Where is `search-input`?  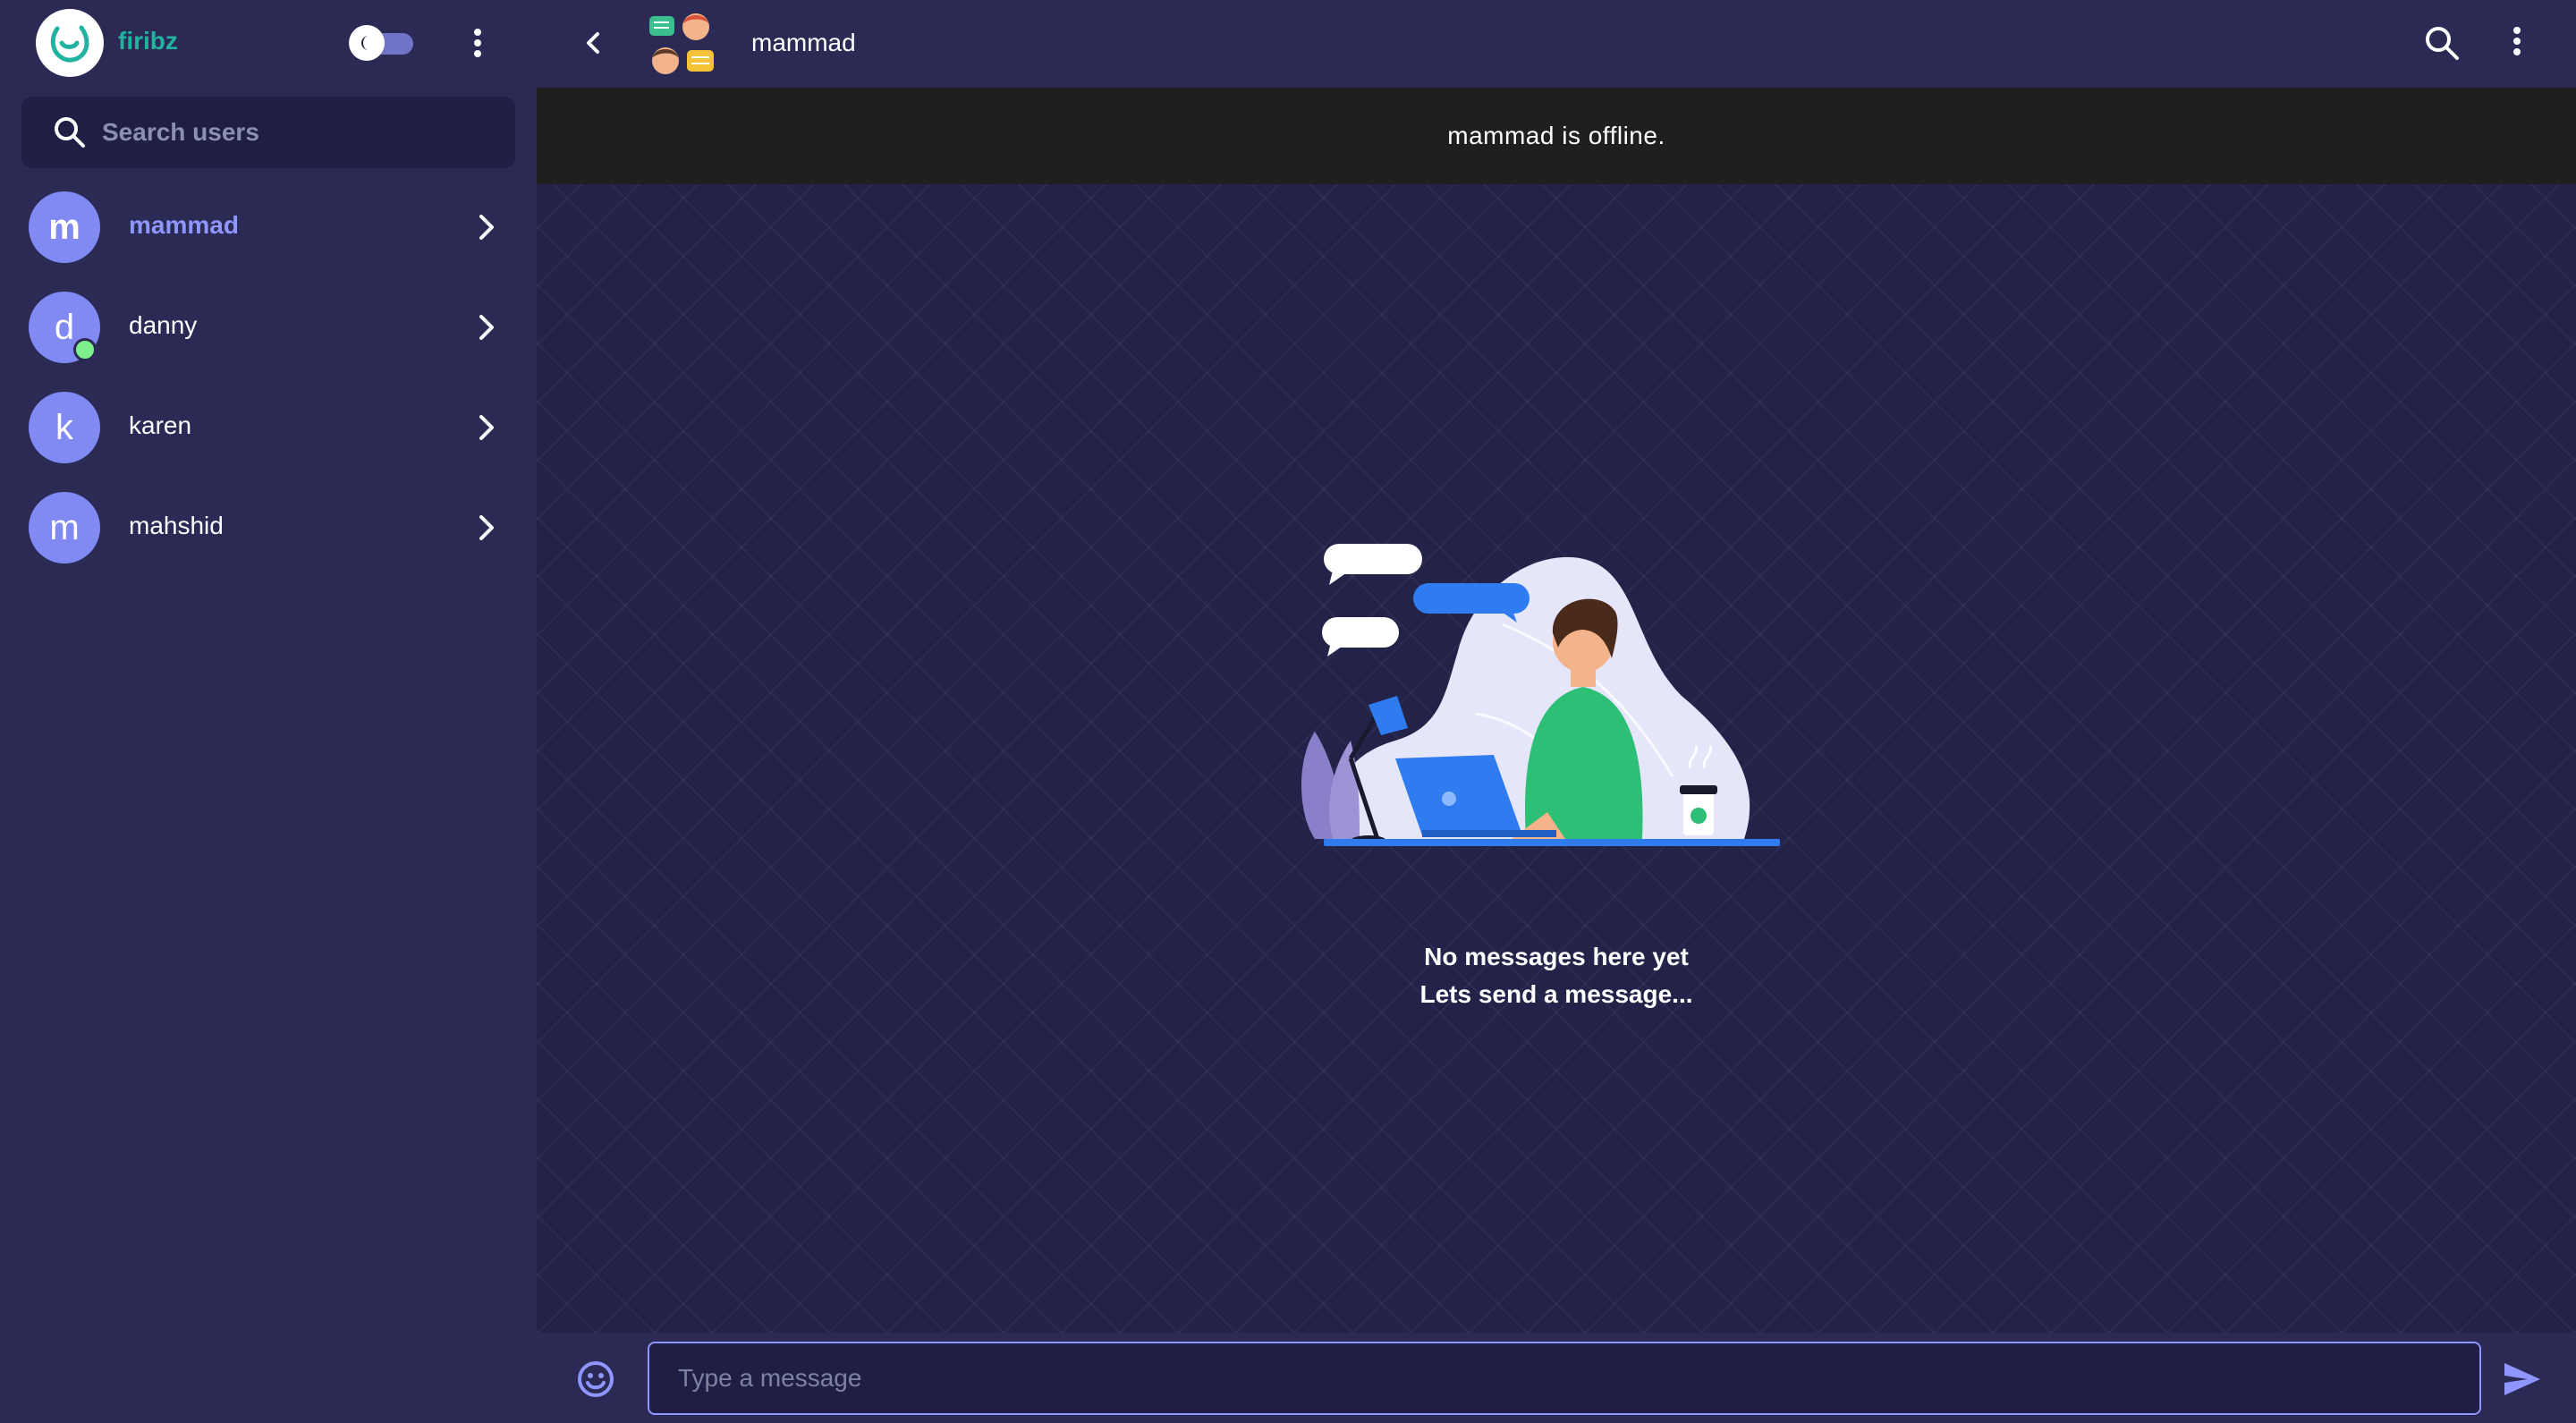
search-input is located at coordinates (299, 132).